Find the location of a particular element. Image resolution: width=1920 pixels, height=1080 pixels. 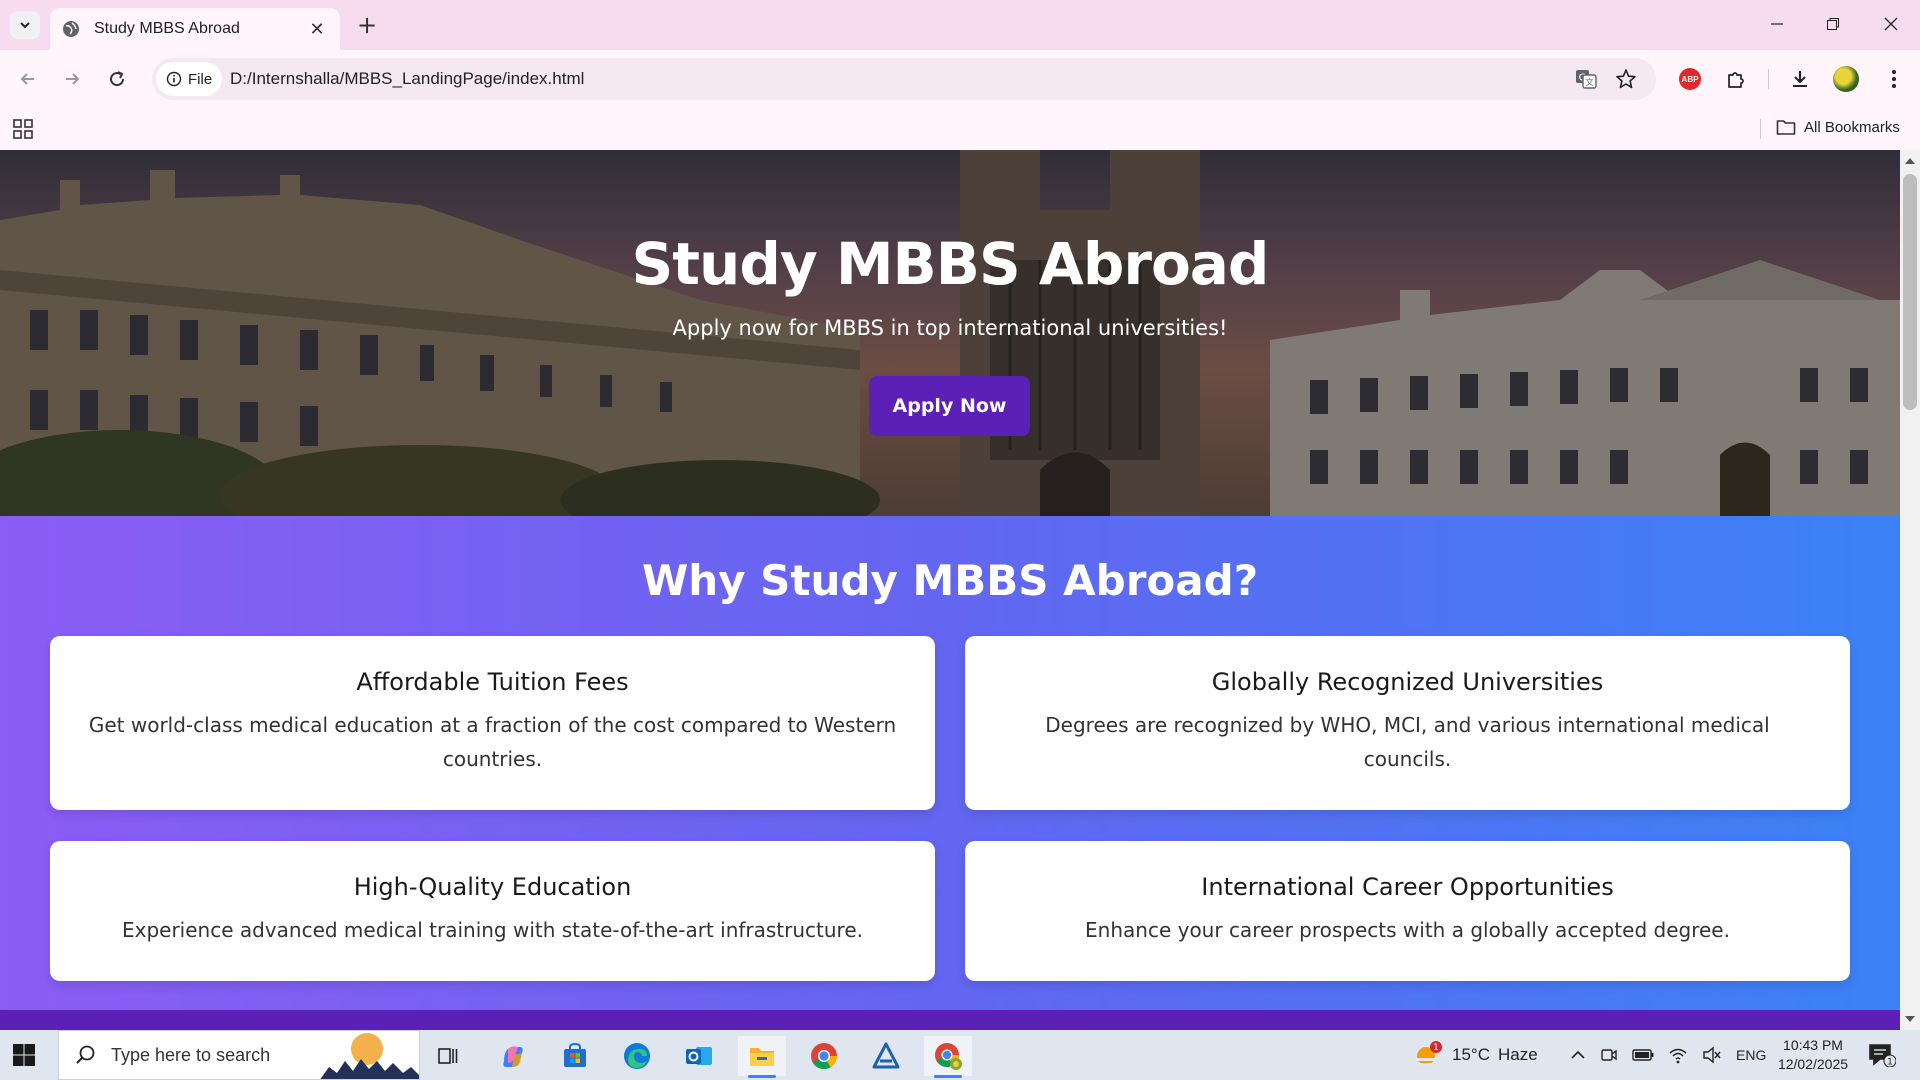

bookmarks-divider is located at coordinates (1760, 129).